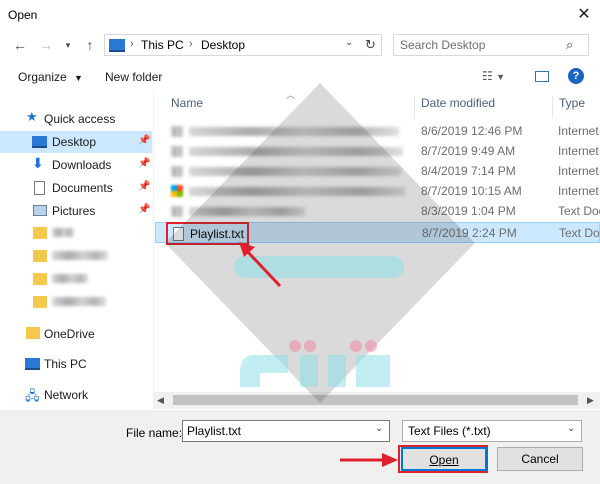  I want to click on file-date: 8/6/2019 12:46 PM, so click(472, 131).